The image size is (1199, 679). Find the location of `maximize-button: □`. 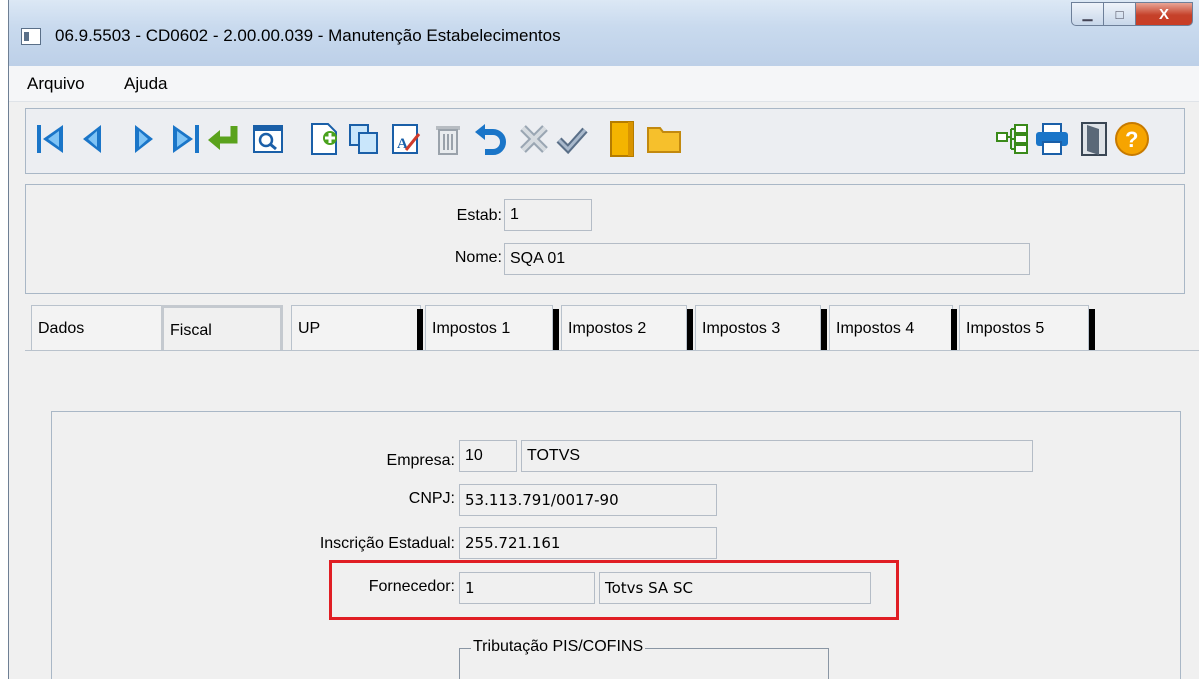

maximize-button: □ is located at coordinates (1119, 14).